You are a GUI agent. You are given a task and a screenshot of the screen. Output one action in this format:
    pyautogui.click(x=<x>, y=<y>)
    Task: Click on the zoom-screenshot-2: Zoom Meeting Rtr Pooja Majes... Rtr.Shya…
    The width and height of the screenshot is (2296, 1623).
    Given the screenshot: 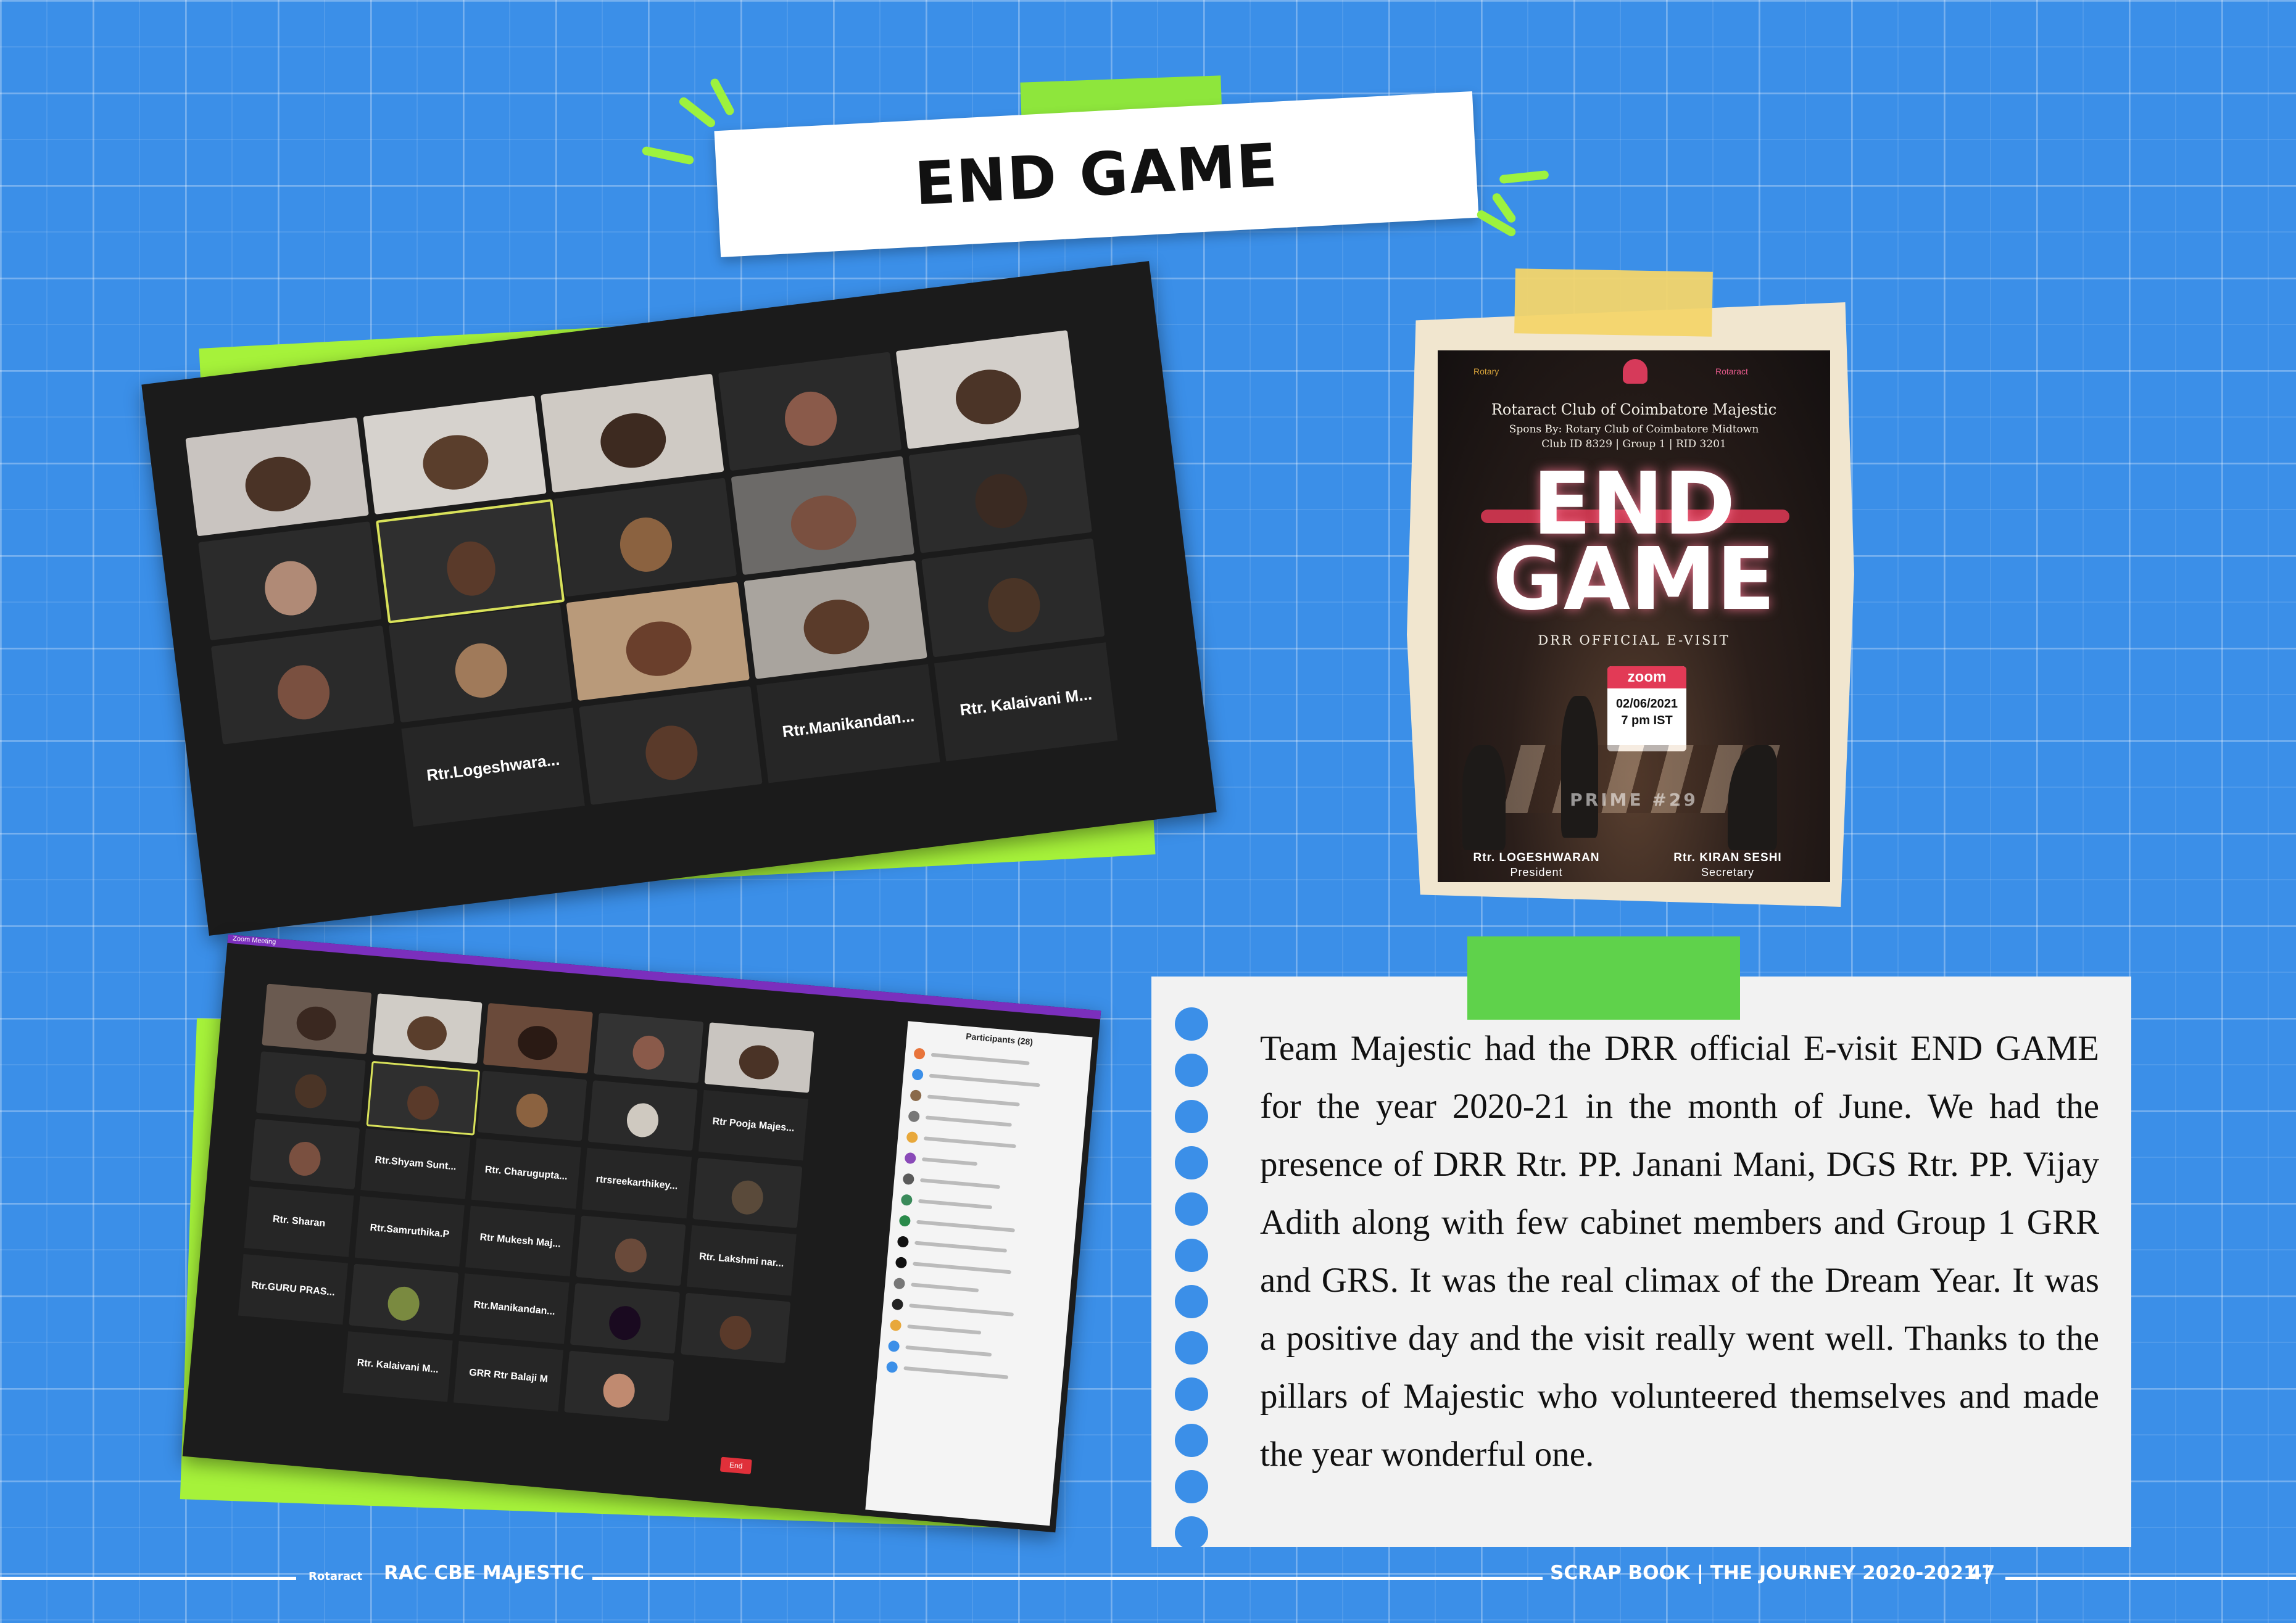 What is the action you would take?
    pyautogui.click(x=641, y=1234)
    